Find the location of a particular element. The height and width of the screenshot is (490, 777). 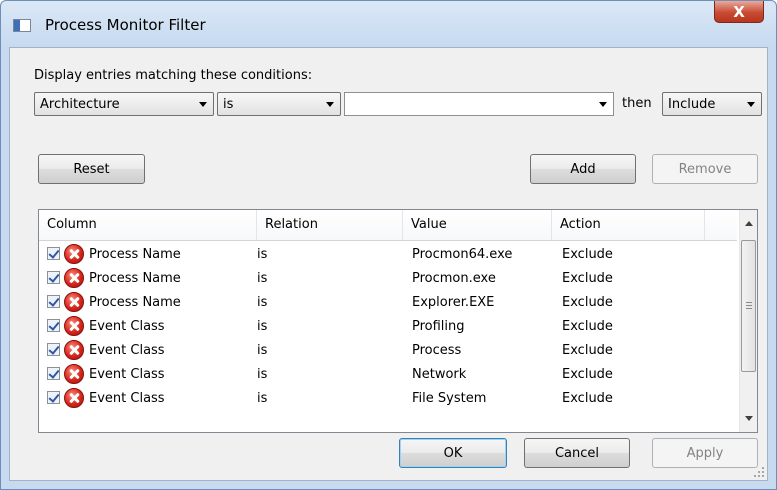

table-row: Event Class is File System Exclude is located at coordinates (388, 399).